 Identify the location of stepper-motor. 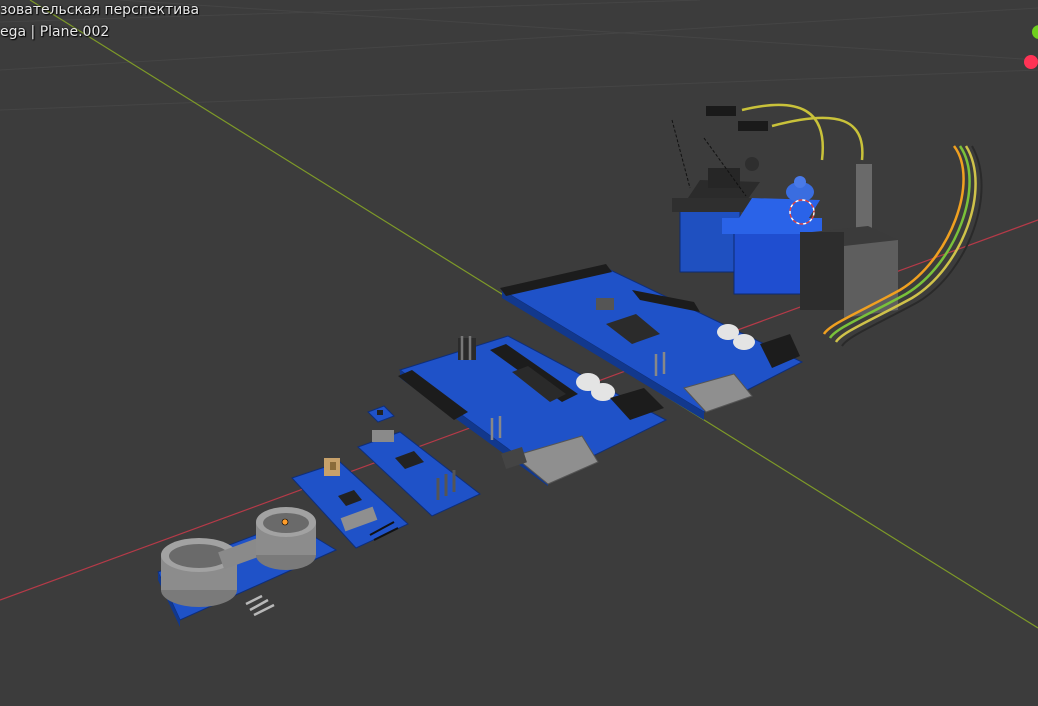
(849, 241).